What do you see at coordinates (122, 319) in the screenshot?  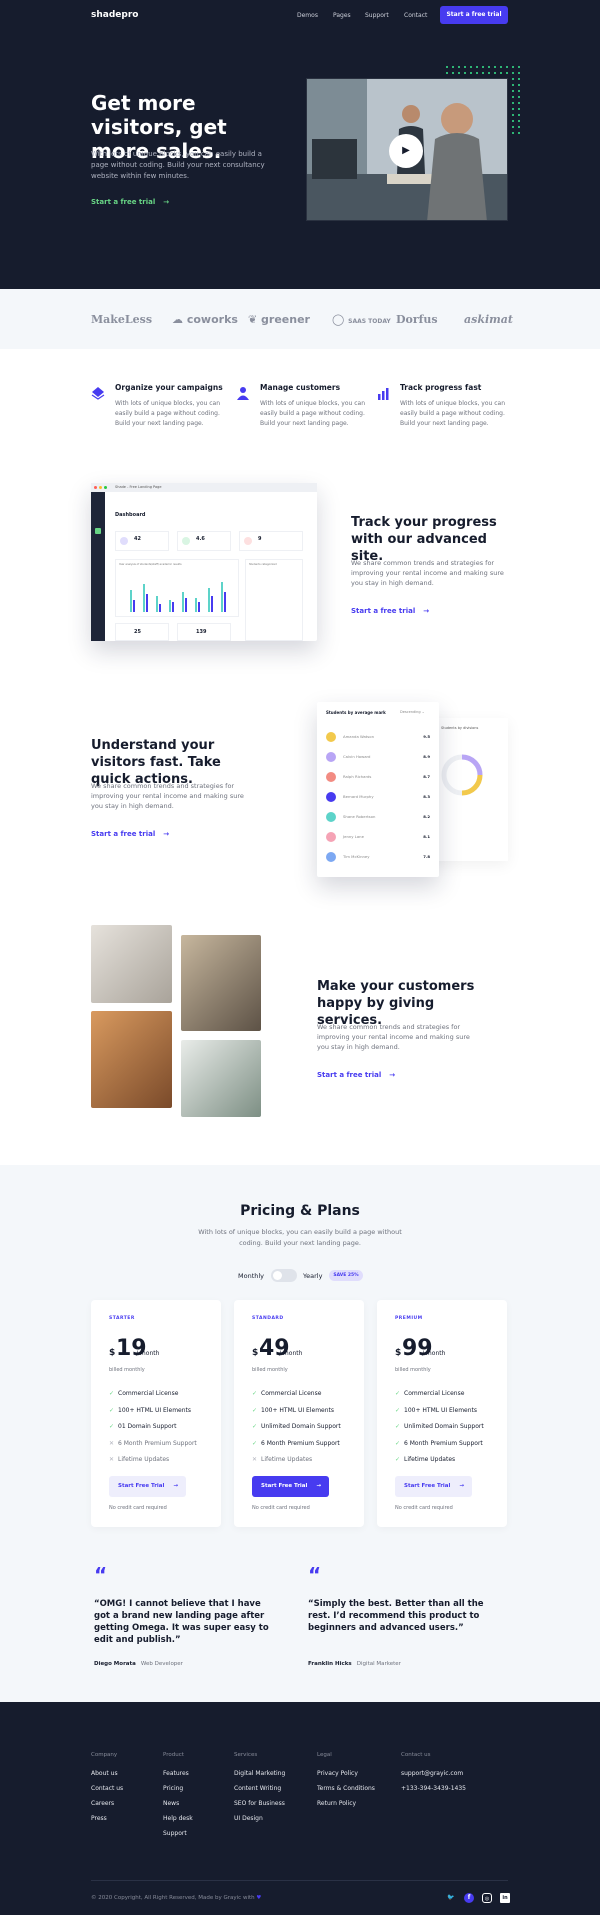 I see `brand-makeless: MakeLess` at bounding box center [122, 319].